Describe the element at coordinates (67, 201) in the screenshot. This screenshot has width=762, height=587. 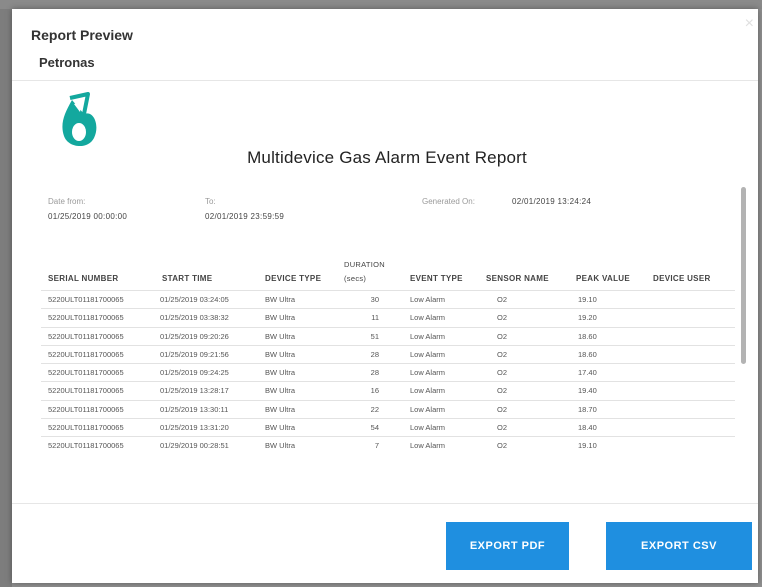
I see `date-from-label: Date from:` at that location.